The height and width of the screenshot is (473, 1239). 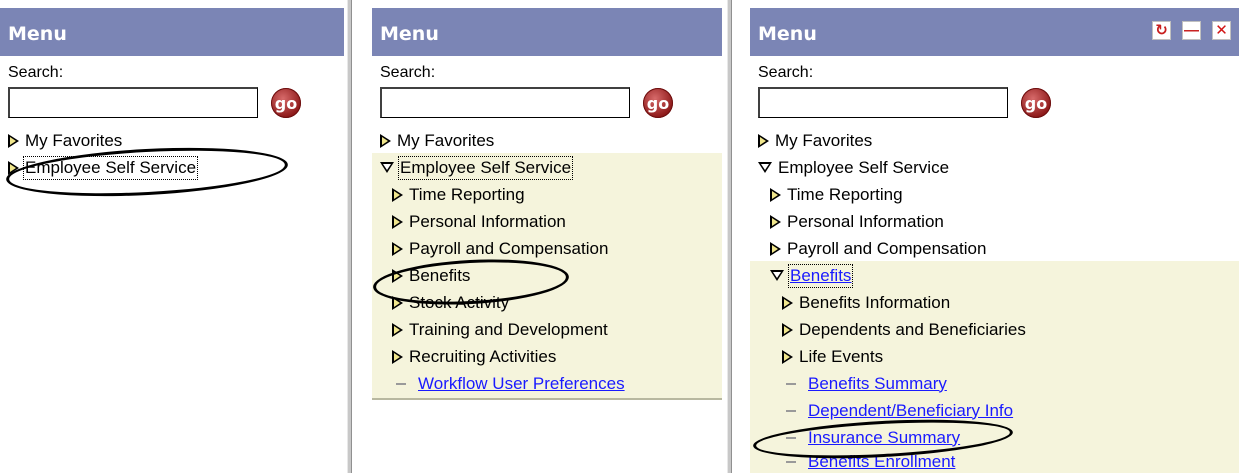 What do you see at coordinates (483, 356) in the screenshot?
I see `tree-item-label: Recruiting Activities` at bounding box center [483, 356].